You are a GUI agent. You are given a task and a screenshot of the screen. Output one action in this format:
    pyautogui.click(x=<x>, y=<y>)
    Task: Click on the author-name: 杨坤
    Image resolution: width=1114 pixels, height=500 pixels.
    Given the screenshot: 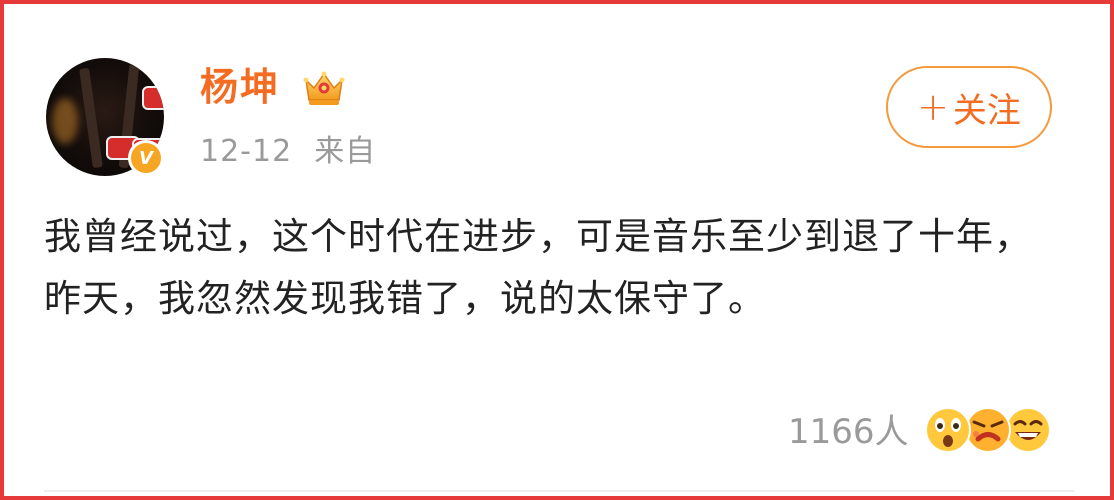 What is the action you would take?
    pyautogui.click(x=240, y=87)
    